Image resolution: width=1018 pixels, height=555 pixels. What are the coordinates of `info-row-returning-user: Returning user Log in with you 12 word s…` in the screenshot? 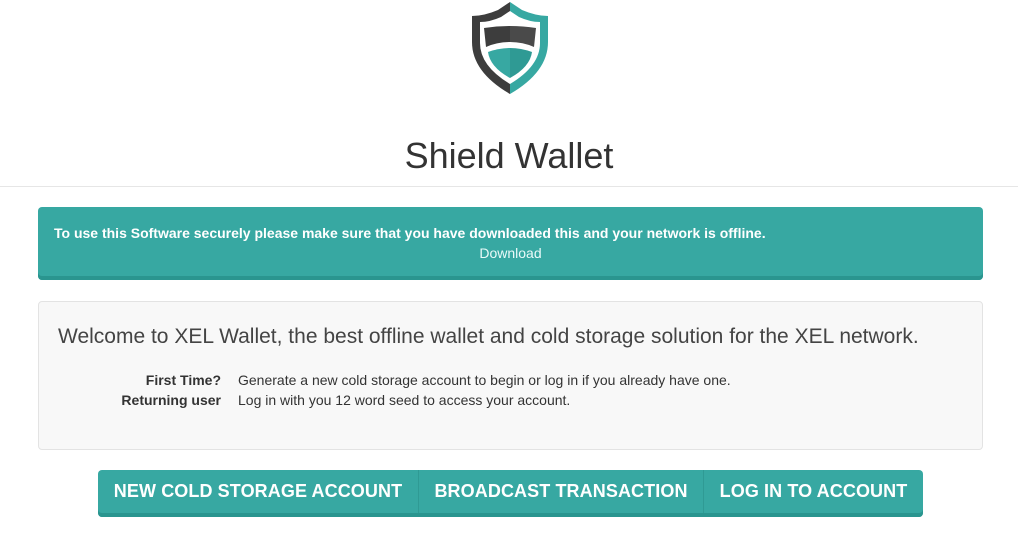 It's located at (511, 400).